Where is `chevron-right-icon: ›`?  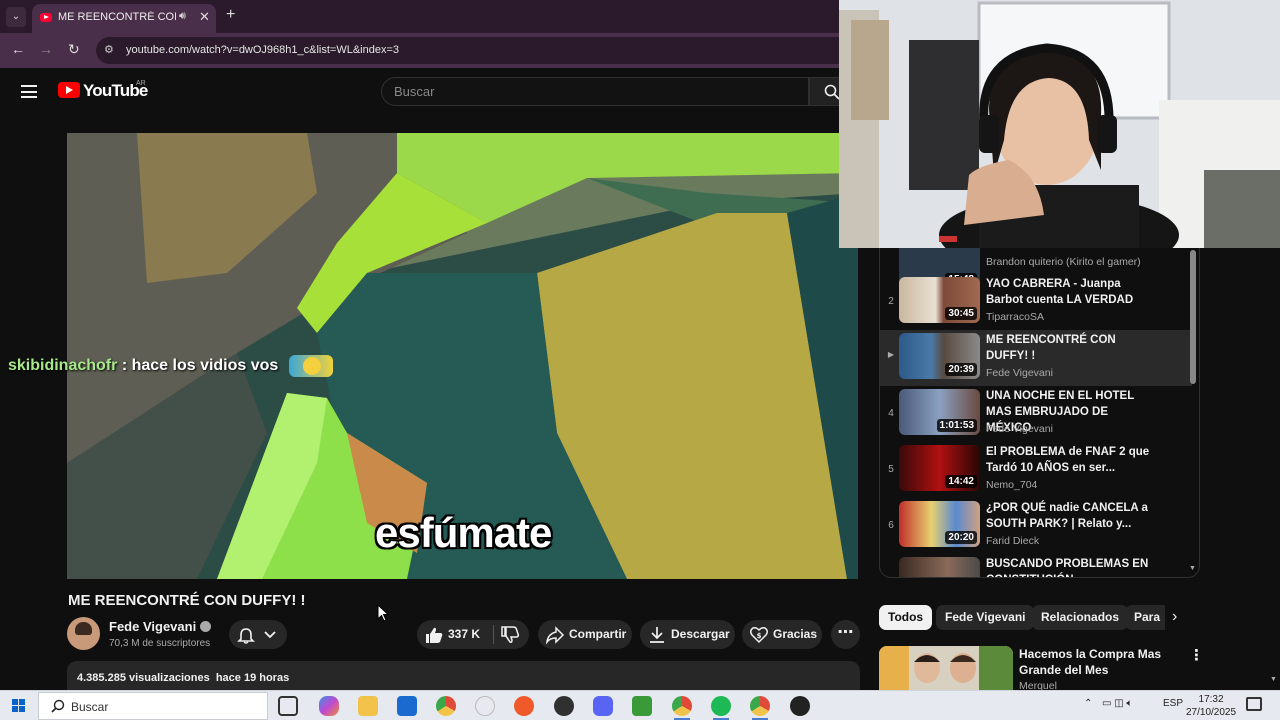 chevron-right-icon: › is located at coordinates (1174, 617).